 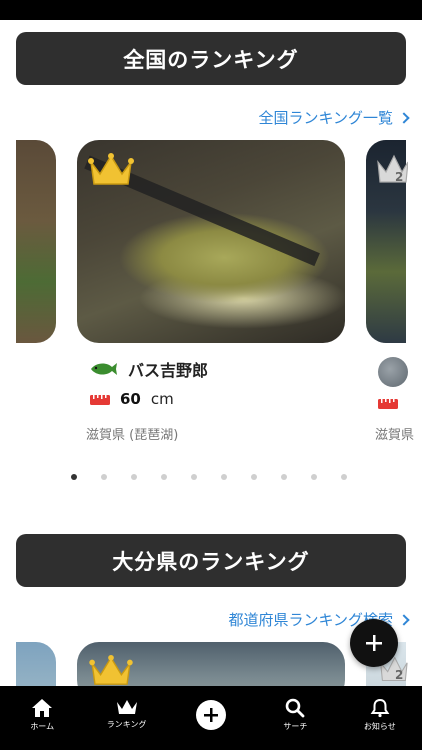 I want to click on tab-notifications: お知らせ, so click(x=380, y=718).